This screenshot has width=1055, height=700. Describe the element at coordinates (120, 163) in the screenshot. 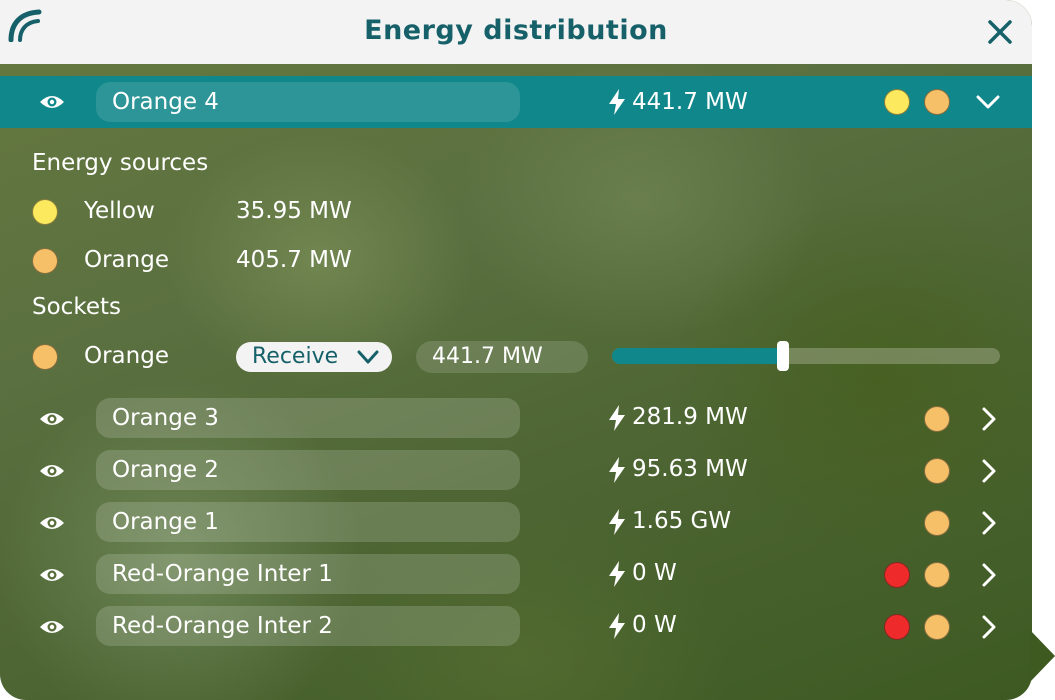

I see `energy-sources-label: Energy sources` at that location.